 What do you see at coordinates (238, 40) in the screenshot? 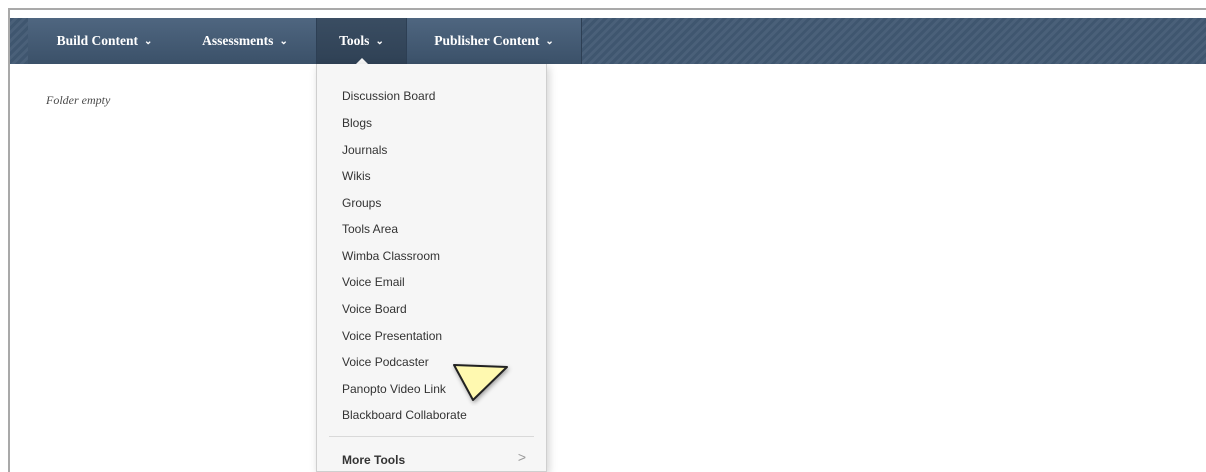
I see `assessments-label: Assessments` at bounding box center [238, 40].